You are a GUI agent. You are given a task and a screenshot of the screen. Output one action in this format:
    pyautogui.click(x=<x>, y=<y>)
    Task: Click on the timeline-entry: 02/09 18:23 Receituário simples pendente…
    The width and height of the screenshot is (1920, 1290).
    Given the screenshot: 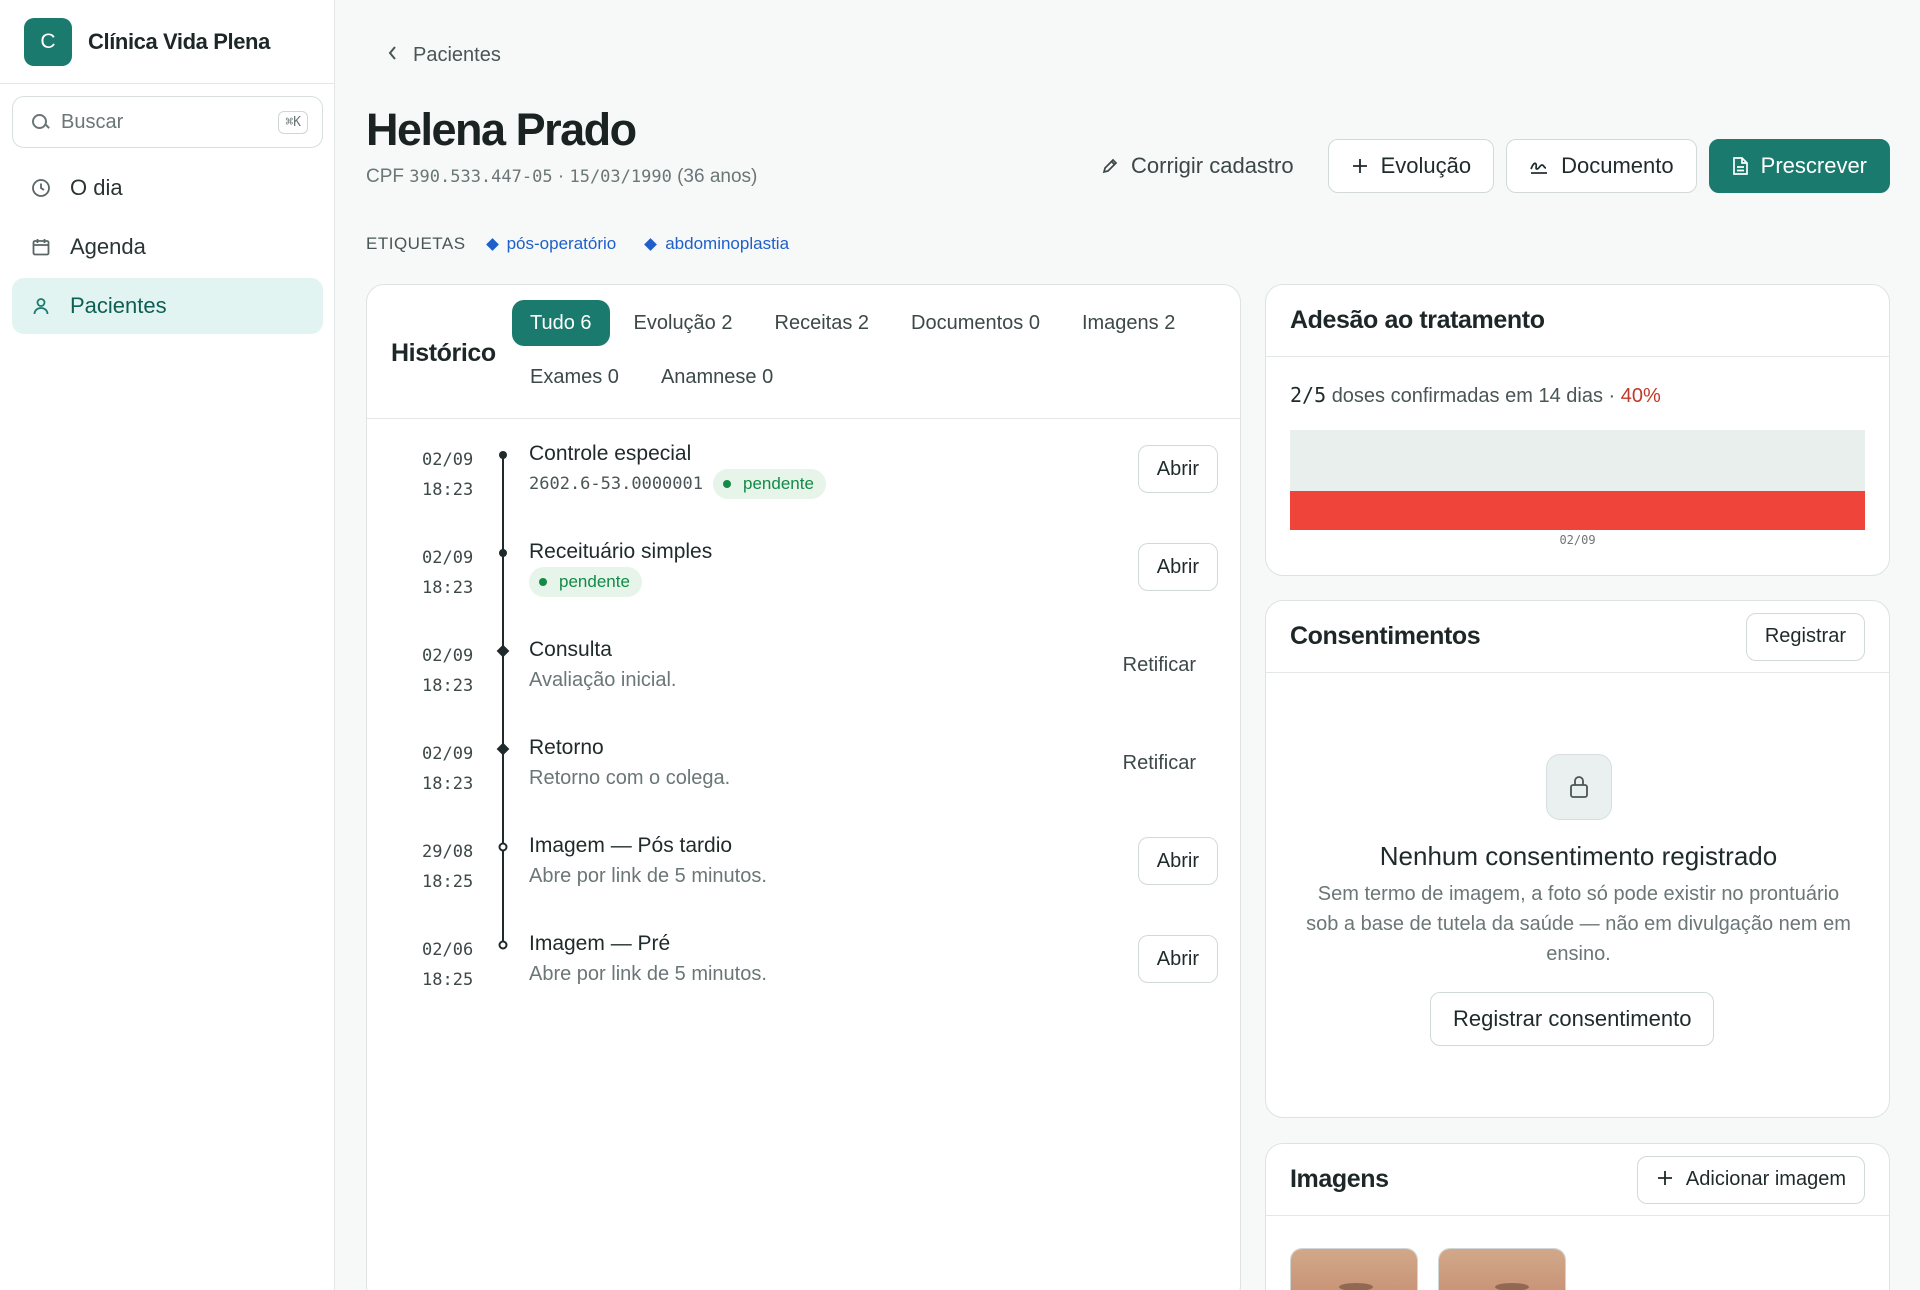 What is the action you would take?
    pyautogui.click(x=804, y=566)
    